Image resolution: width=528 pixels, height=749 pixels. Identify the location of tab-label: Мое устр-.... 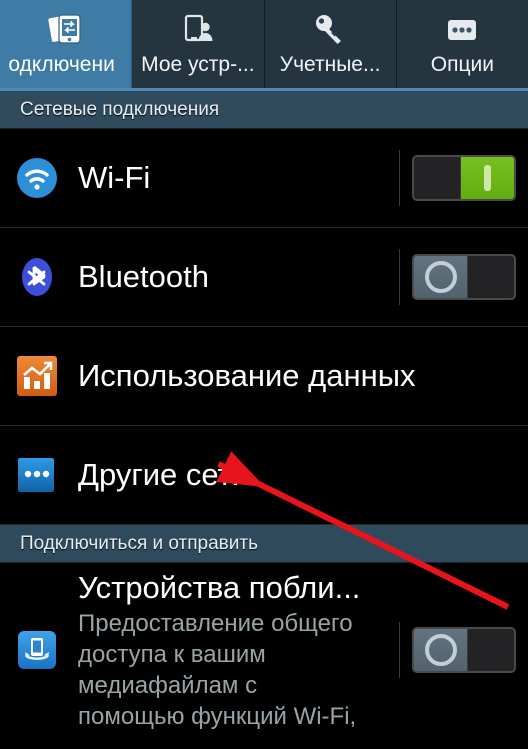
(198, 64).